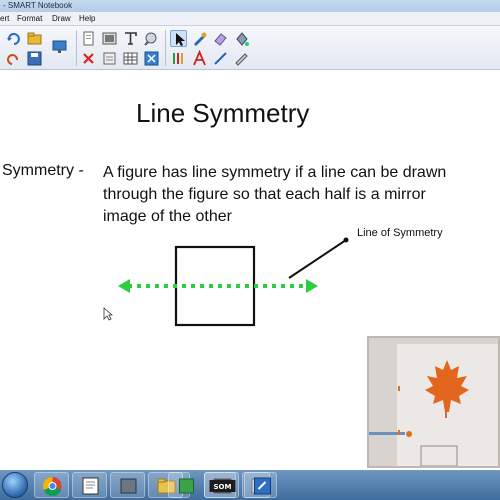 The width and height of the screenshot is (500, 500). Describe the element at coordinates (250, 6) in the screenshot. I see `title-bar: - SMART Notebook` at that location.